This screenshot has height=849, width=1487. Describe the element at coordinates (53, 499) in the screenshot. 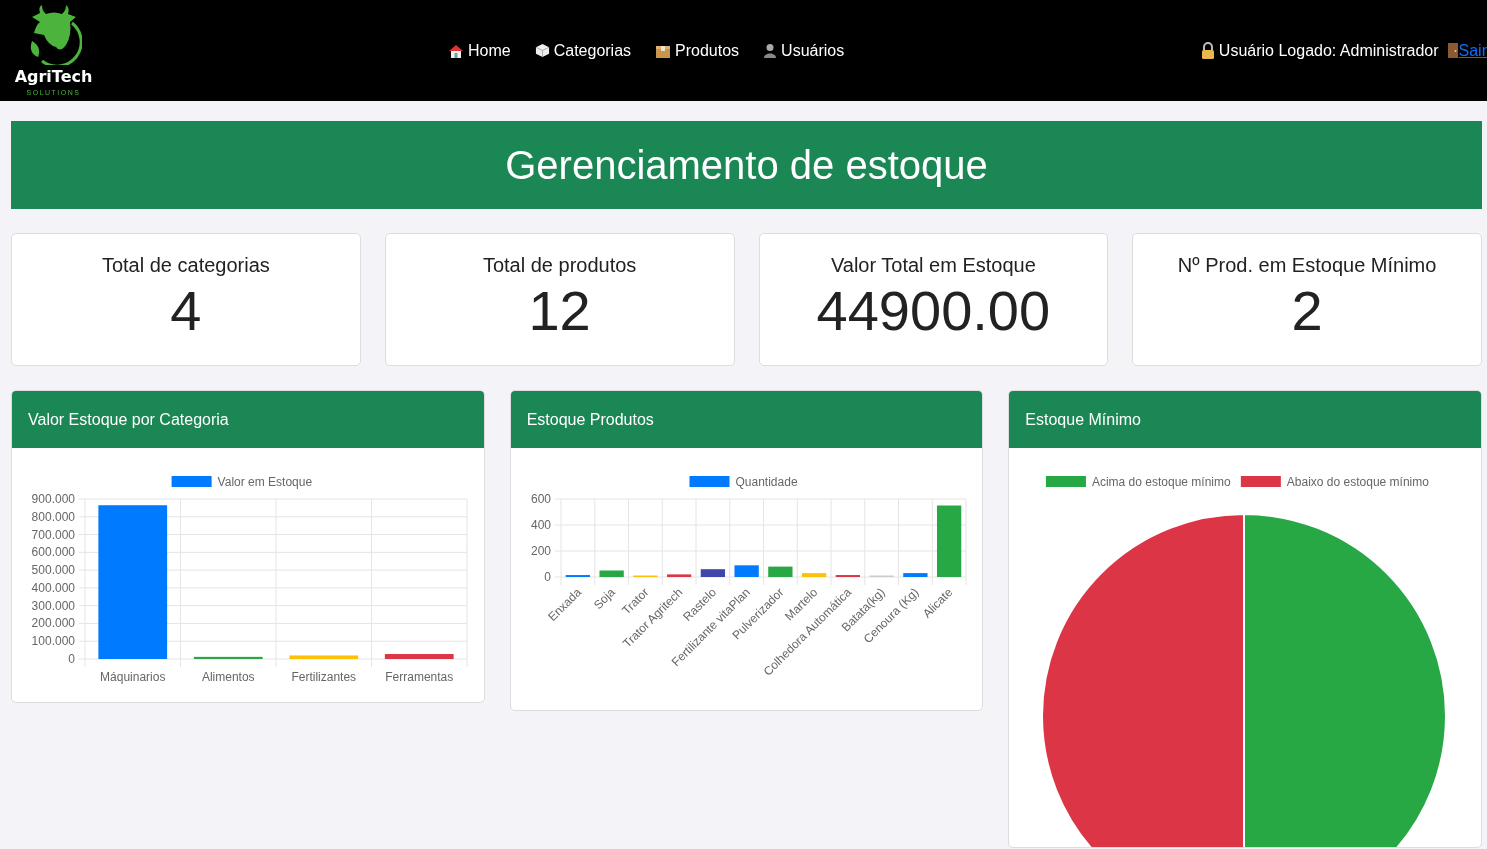

I see `axis-tick-label: 900.000` at that location.